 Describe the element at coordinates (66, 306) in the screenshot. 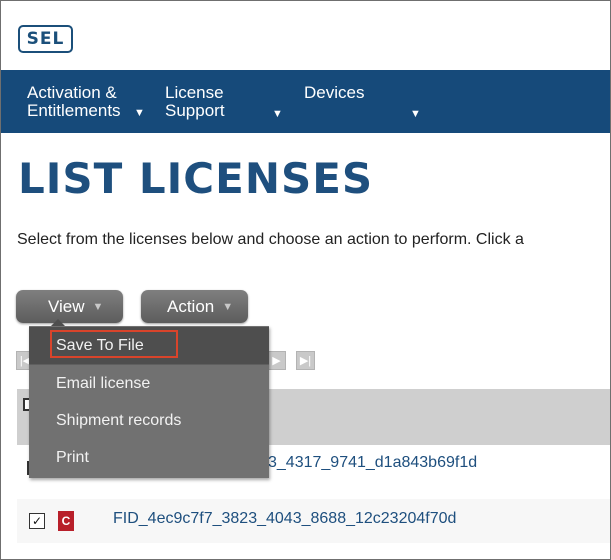

I see `view-button-label: View` at that location.